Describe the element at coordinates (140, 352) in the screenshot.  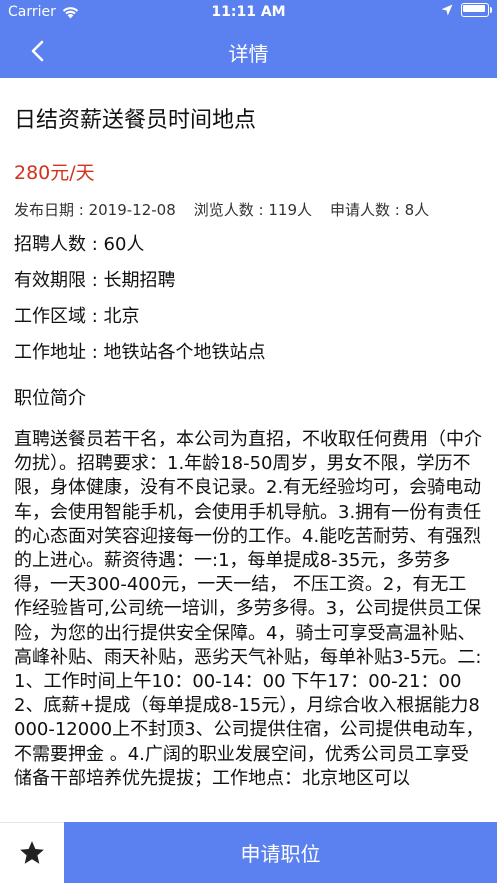
I see `work-address: 工作地址 : 地铁站各个地铁站点` at that location.